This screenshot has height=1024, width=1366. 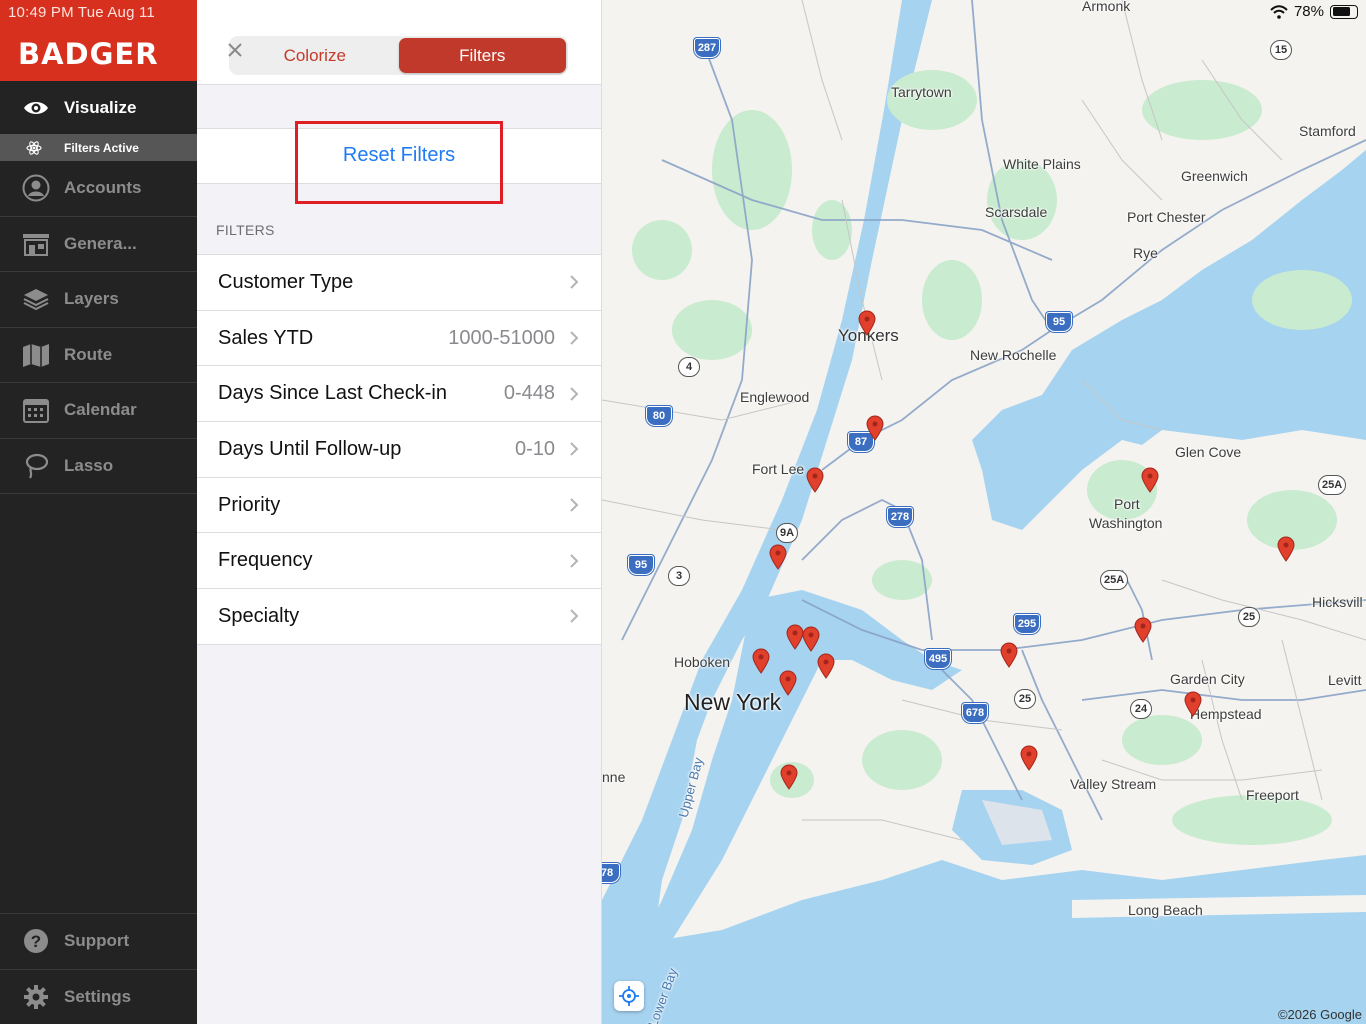 What do you see at coordinates (921, 92) in the screenshot?
I see `map-label-tarrytown: Tarrytown` at bounding box center [921, 92].